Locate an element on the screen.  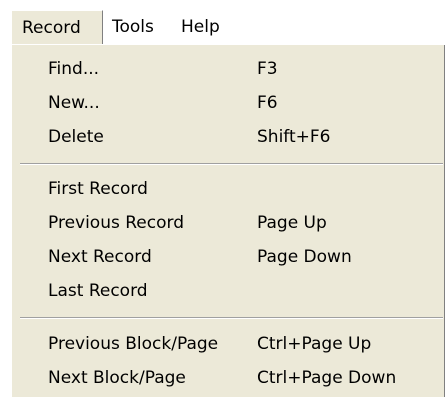
menu-item-label: First Record is located at coordinates (98, 189).